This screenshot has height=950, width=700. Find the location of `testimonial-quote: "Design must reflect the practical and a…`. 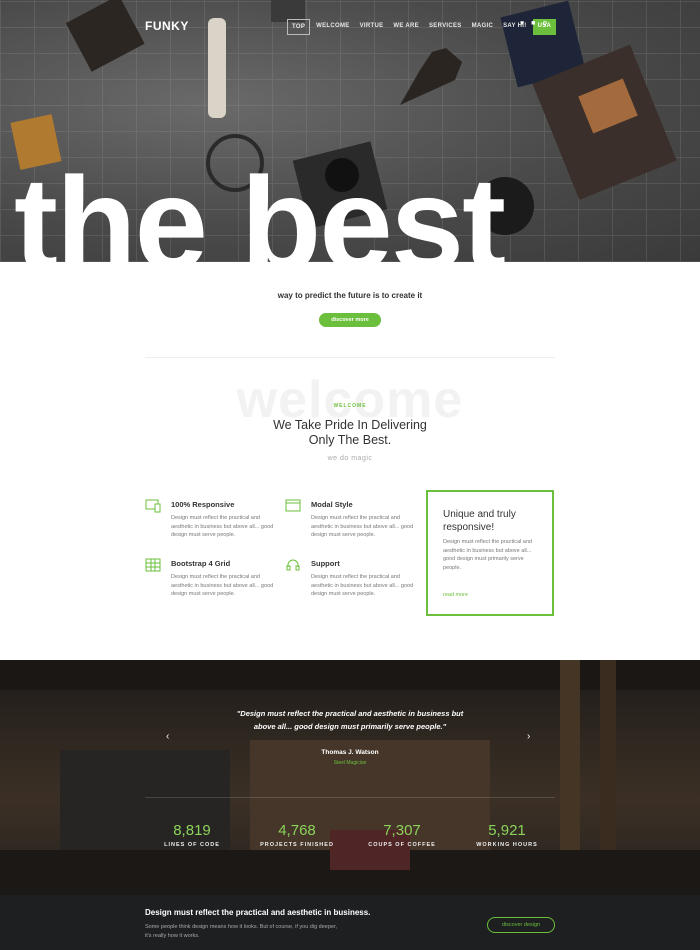

testimonial-quote: "Design must reflect the practical and a… is located at coordinates (350, 720).